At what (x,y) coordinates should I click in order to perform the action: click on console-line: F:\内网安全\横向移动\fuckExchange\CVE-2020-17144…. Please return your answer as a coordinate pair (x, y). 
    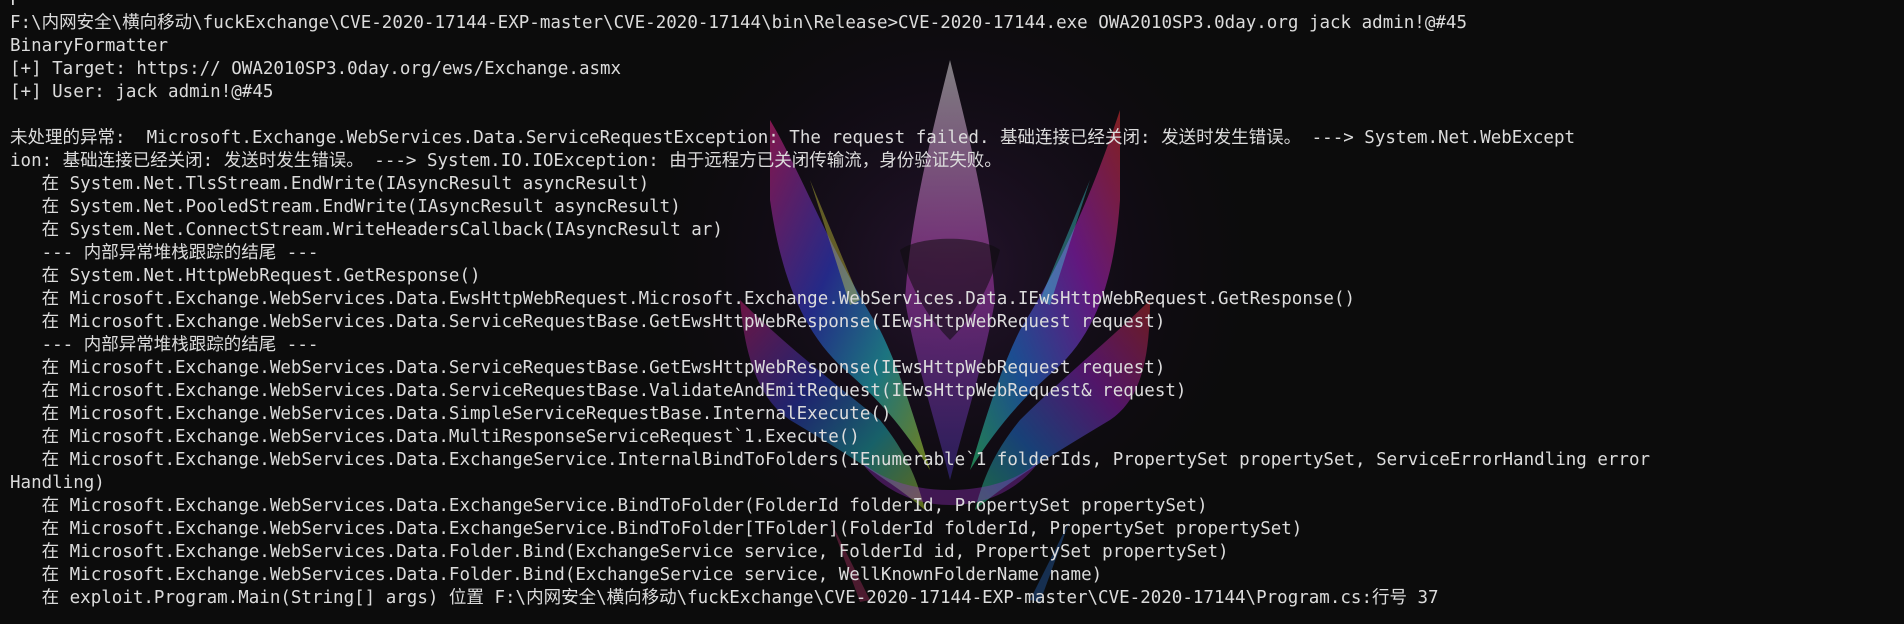
    Looking at the image, I should click on (738, 23).